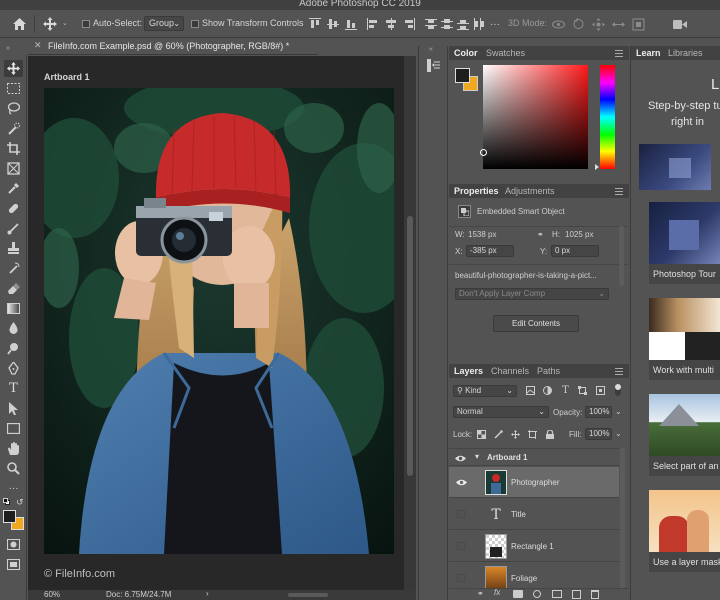  I want to click on edit-contents-button: Edit Contents, so click(536, 323).